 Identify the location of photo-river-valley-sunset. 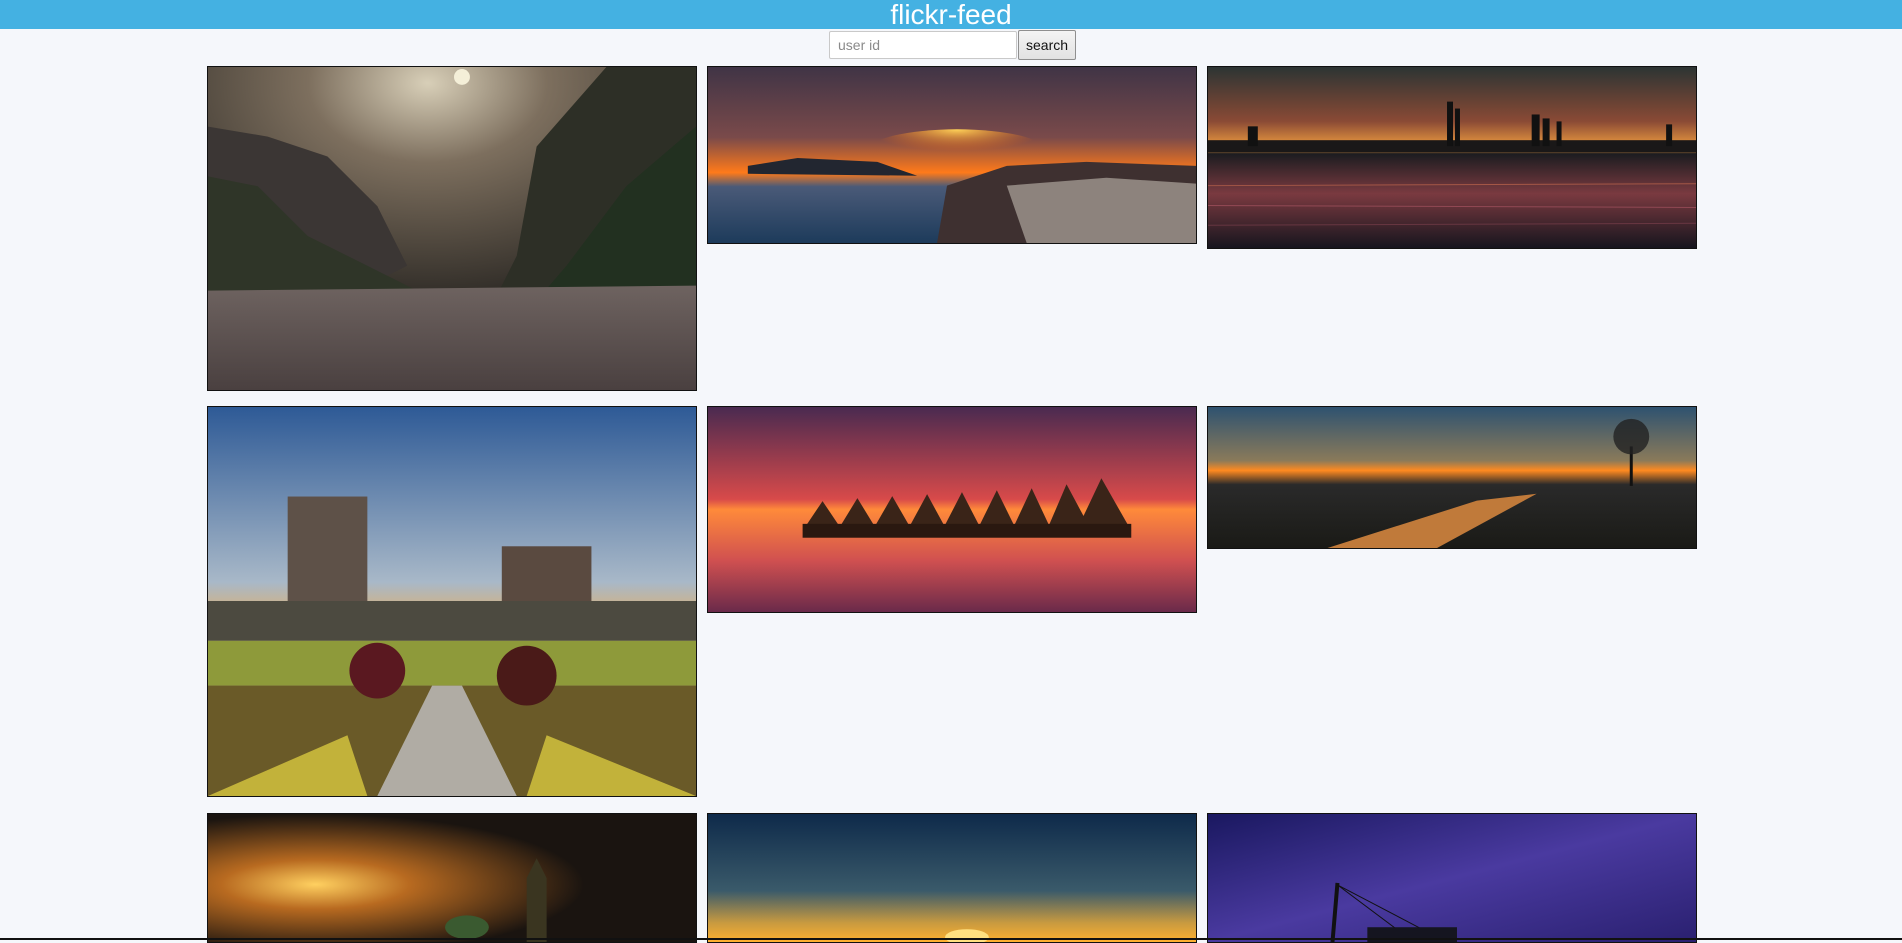
(1452, 477).